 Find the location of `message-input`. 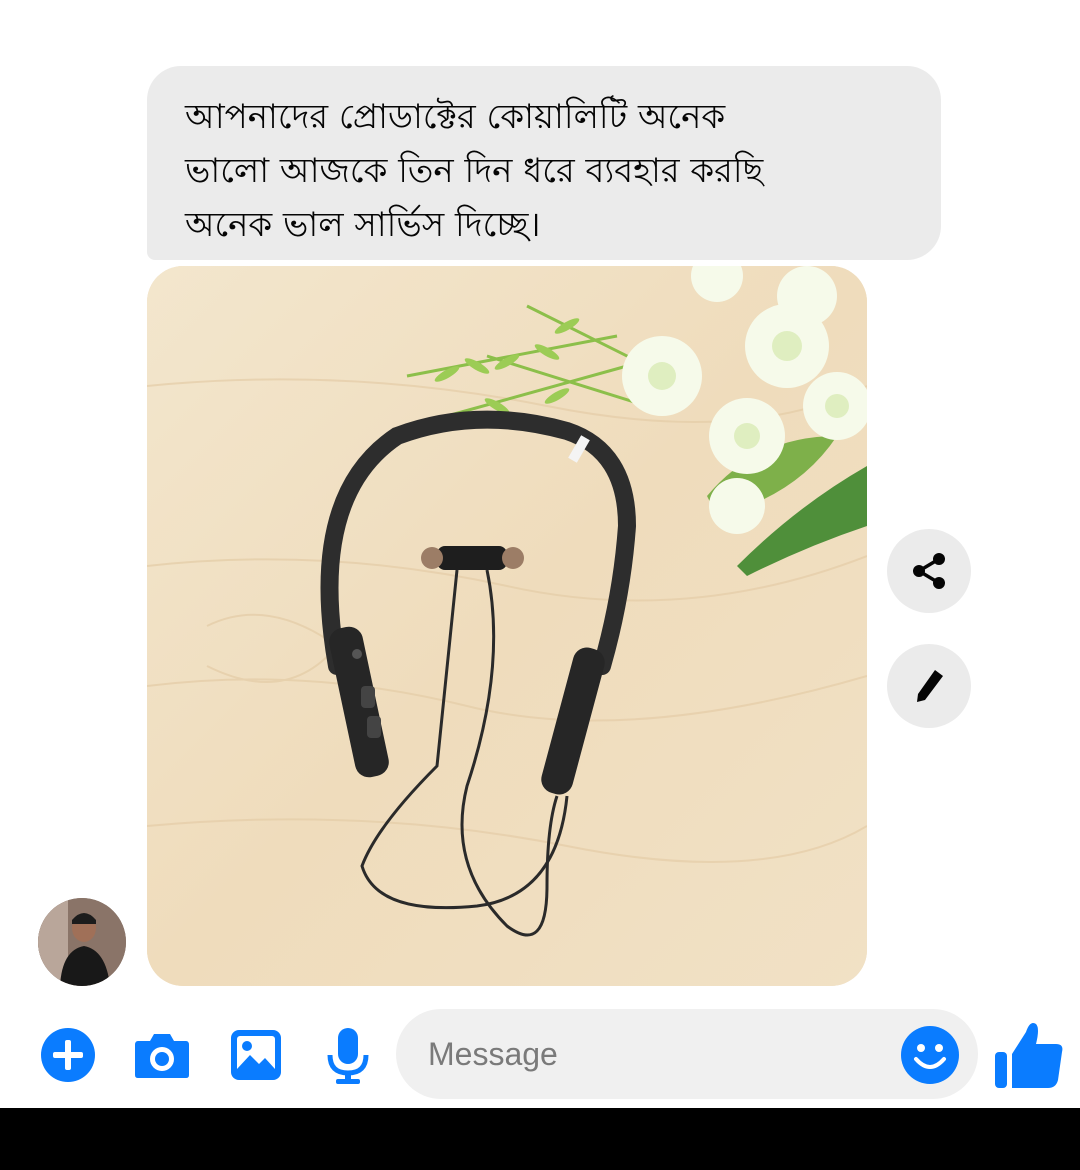

message-input is located at coordinates (652, 1054).